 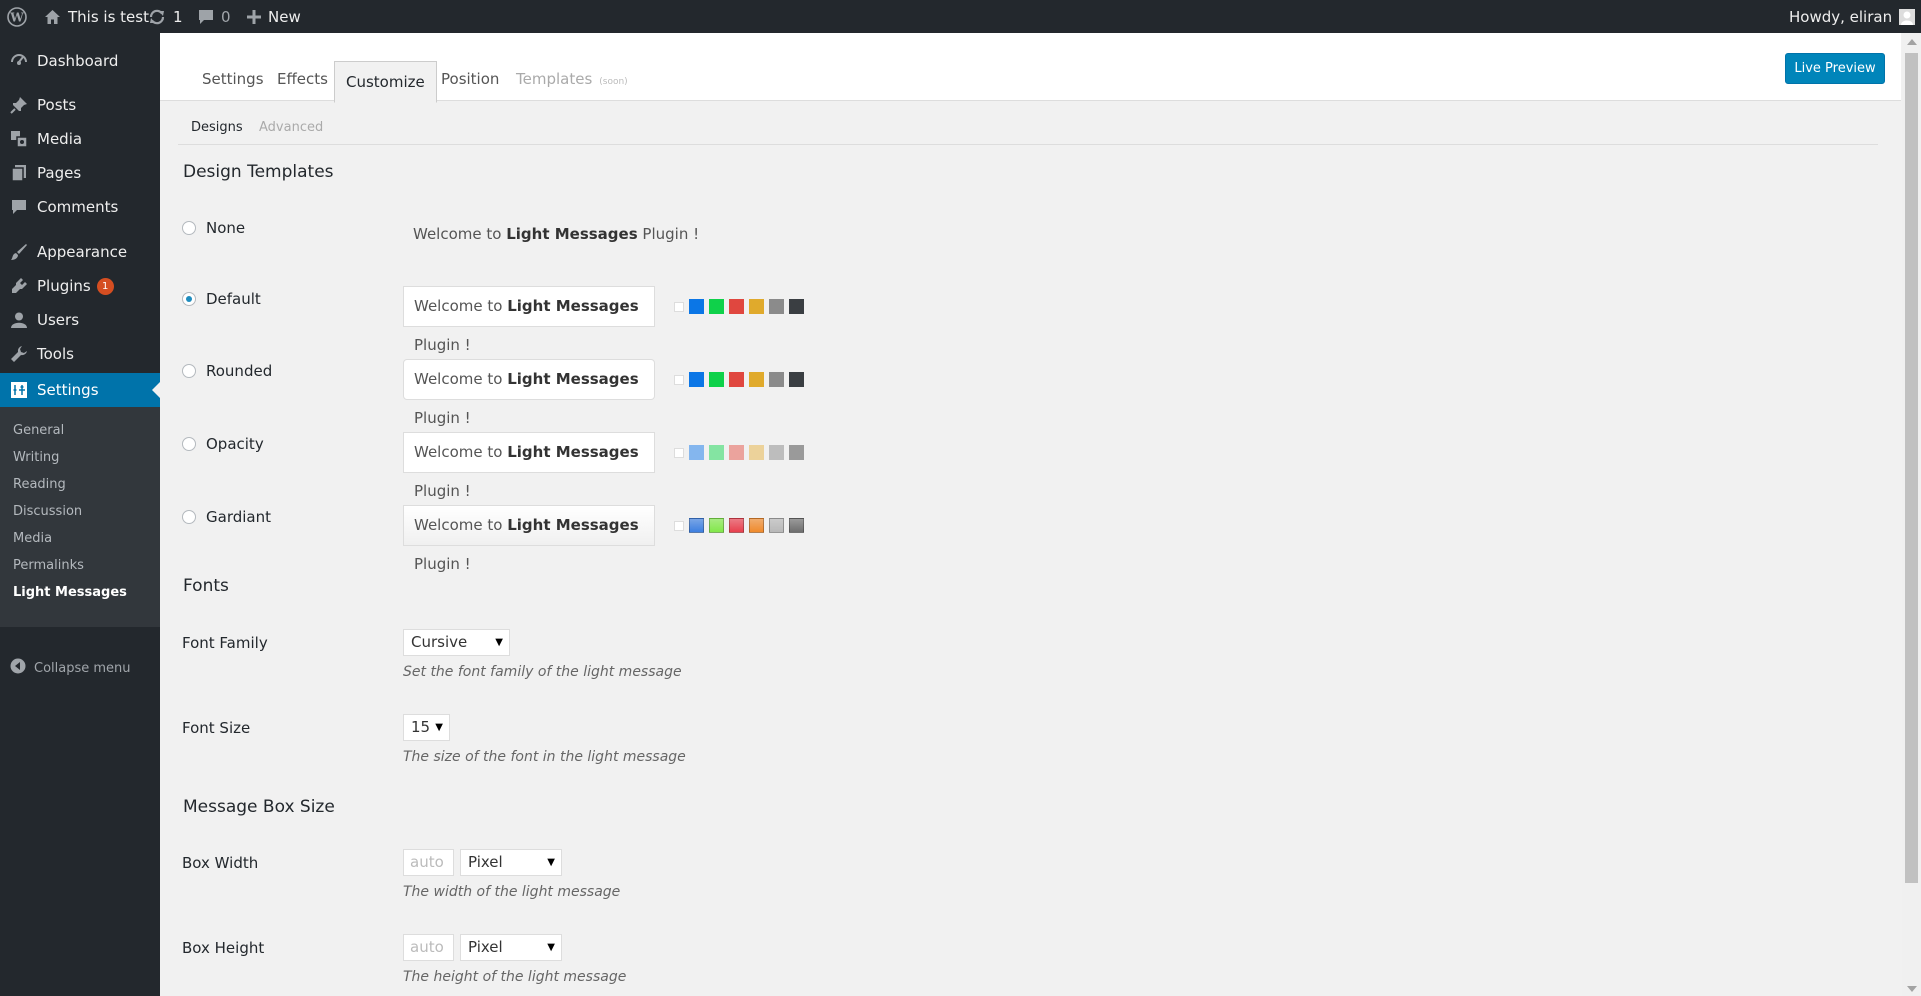 What do you see at coordinates (80, 286) in the screenshot?
I see `menu-item-plugins: Plugins 1` at bounding box center [80, 286].